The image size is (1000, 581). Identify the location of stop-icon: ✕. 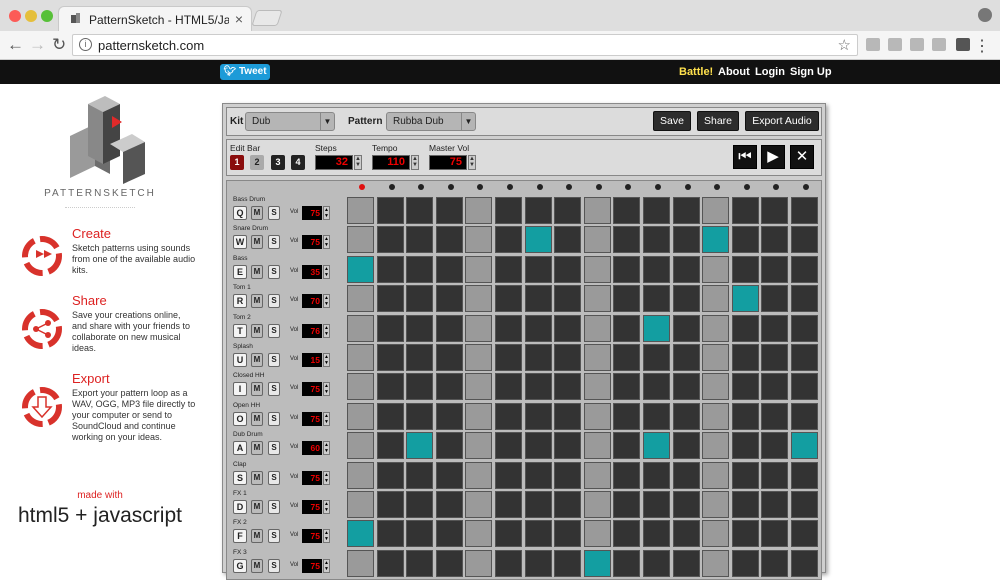
(802, 157).